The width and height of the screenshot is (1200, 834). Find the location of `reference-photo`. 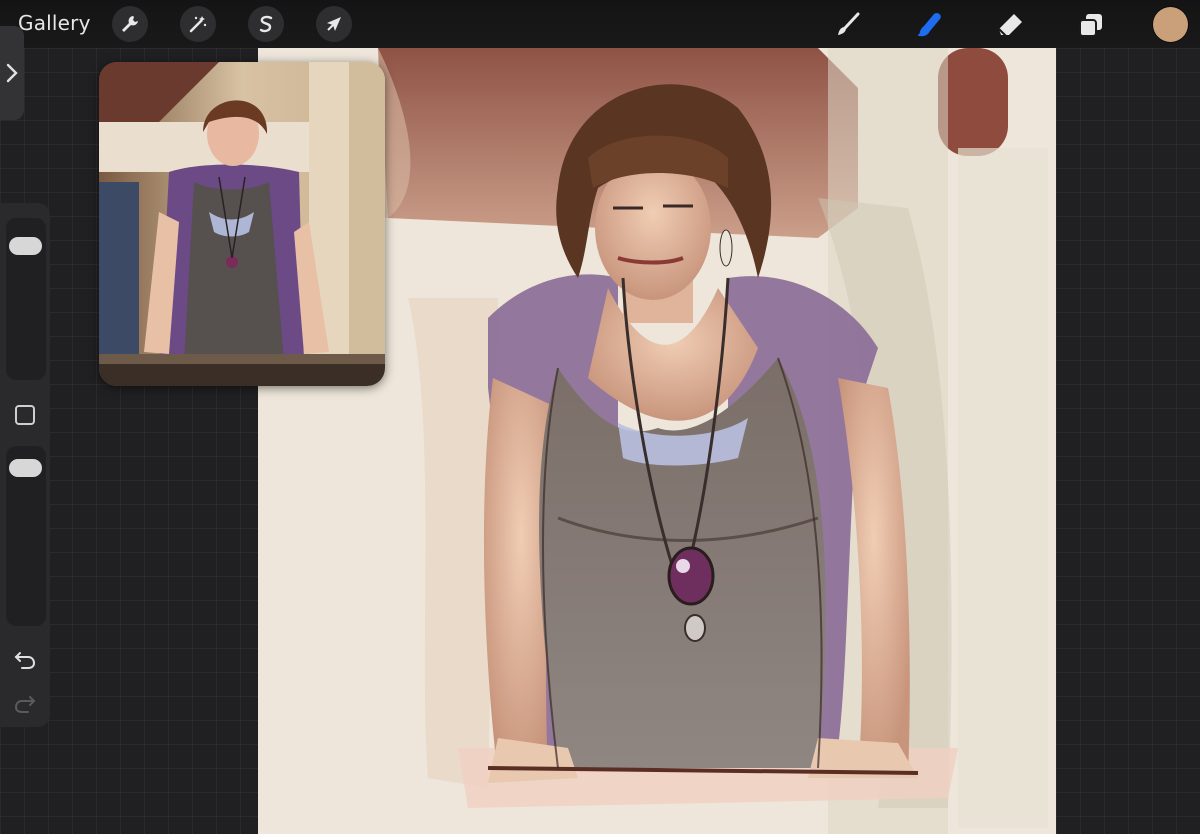

reference-photo is located at coordinates (242, 224).